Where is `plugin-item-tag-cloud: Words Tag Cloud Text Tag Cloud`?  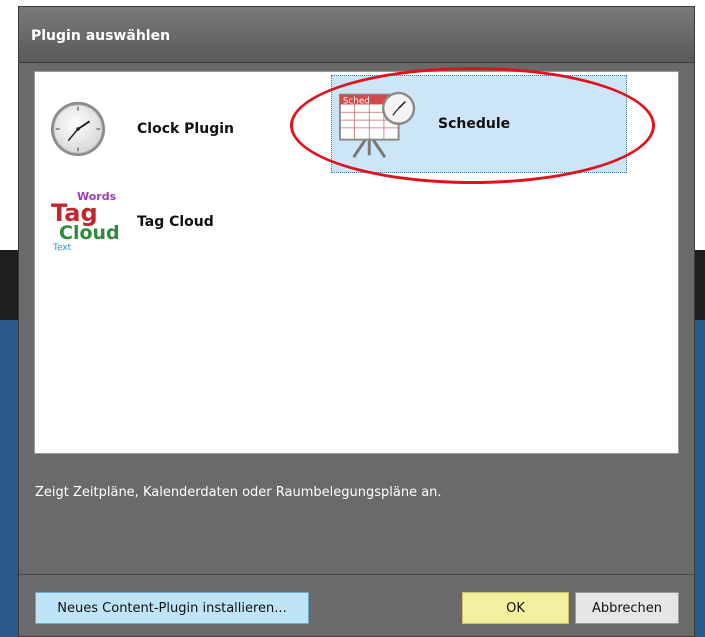 plugin-item-tag-cloud: Words Tag Cloud Text Tag Cloud is located at coordinates (179, 222).